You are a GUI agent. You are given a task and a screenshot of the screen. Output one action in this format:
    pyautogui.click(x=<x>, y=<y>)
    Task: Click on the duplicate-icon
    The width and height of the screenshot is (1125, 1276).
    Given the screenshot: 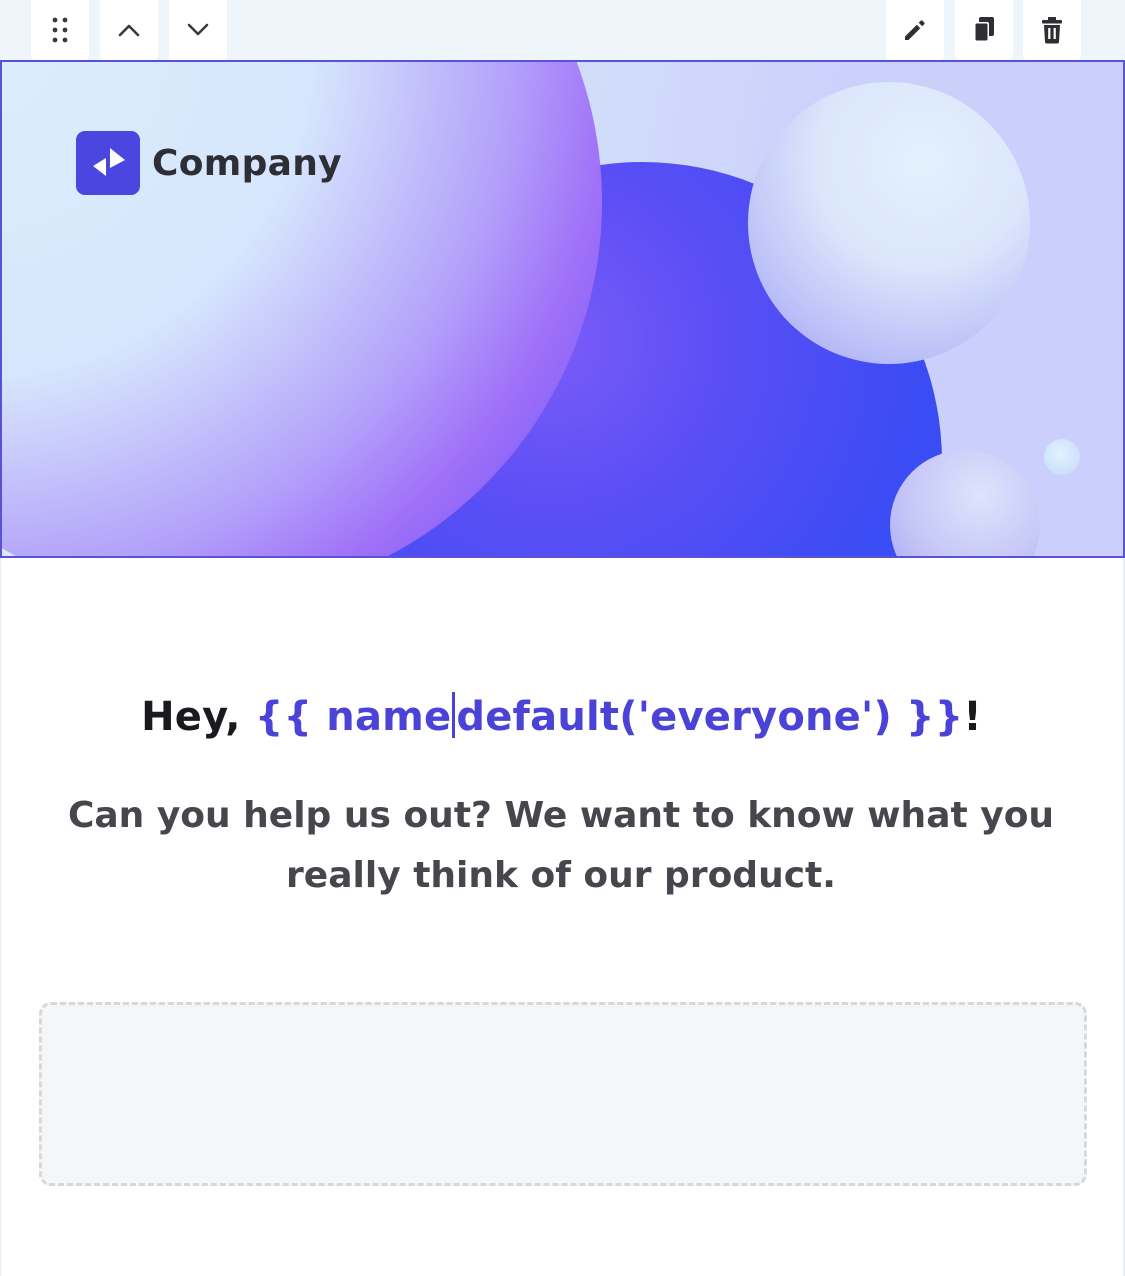 What is the action you would take?
    pyautogui.click(x=984, y=29)
    